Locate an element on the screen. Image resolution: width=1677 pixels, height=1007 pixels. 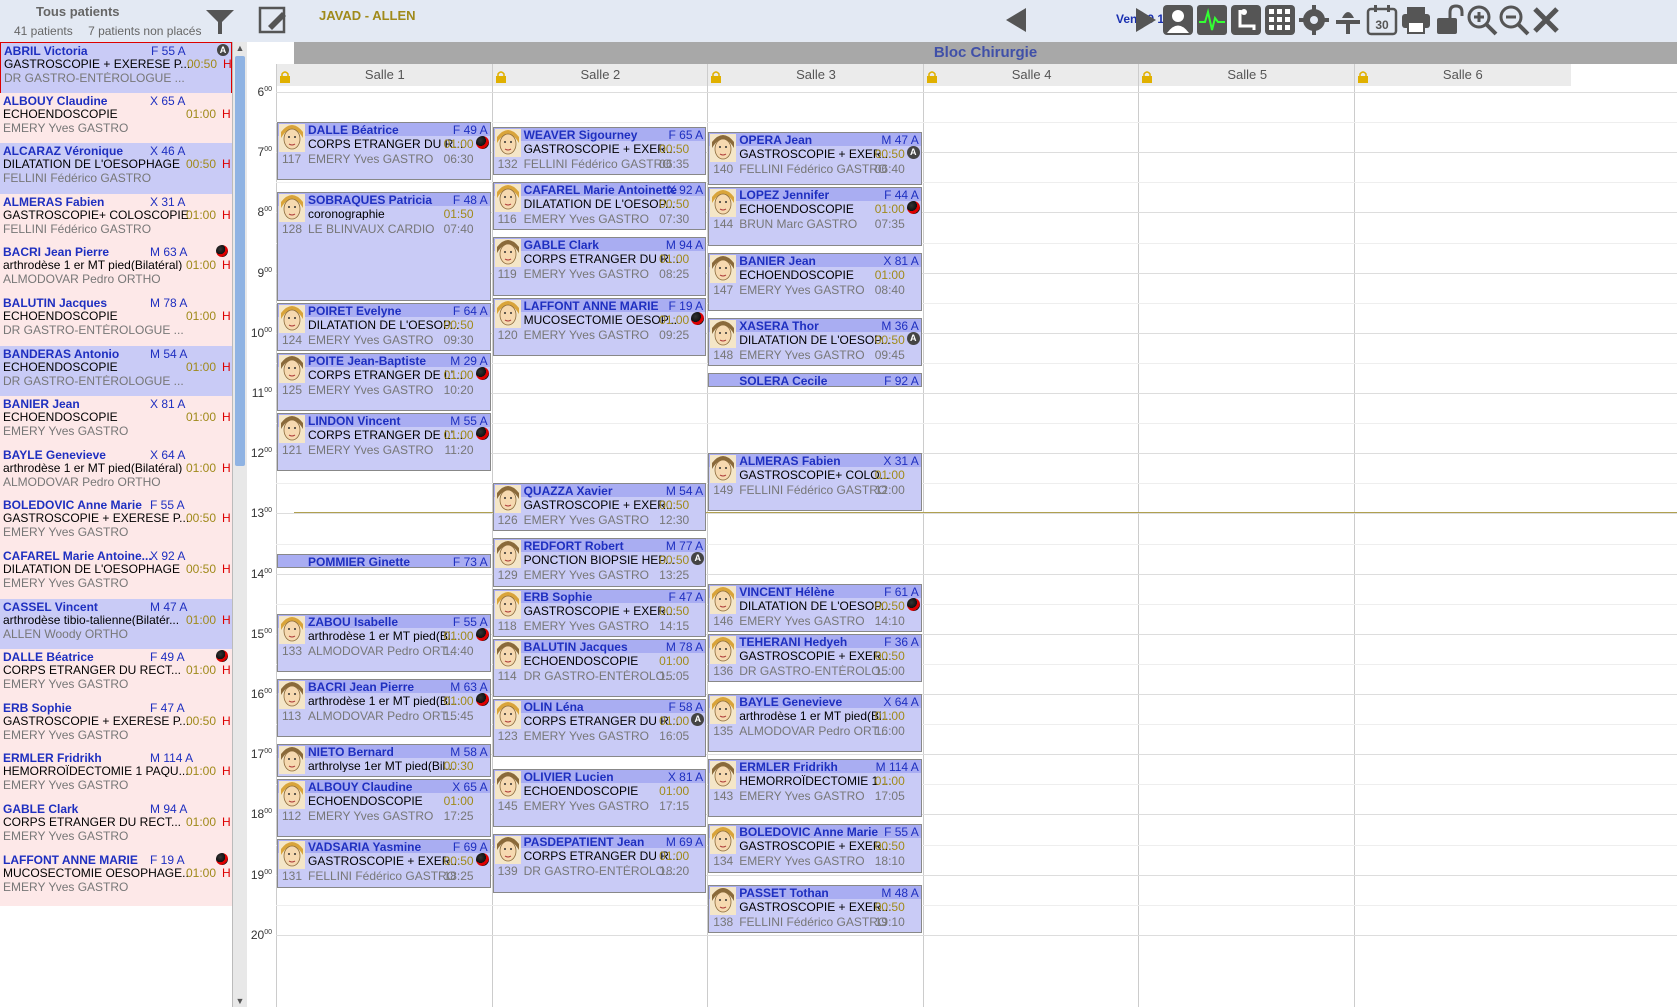
room-header: Salle 3 is located at coordinates (815, 75).